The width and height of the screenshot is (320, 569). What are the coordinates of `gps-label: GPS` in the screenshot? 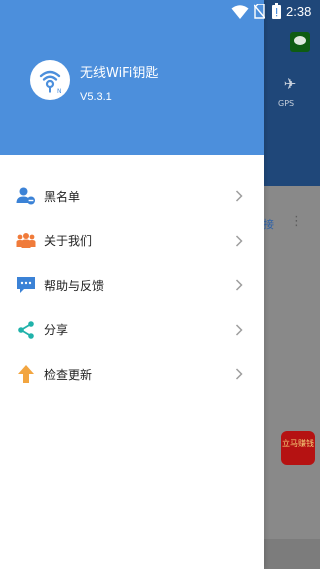 It's located at (286, 103).